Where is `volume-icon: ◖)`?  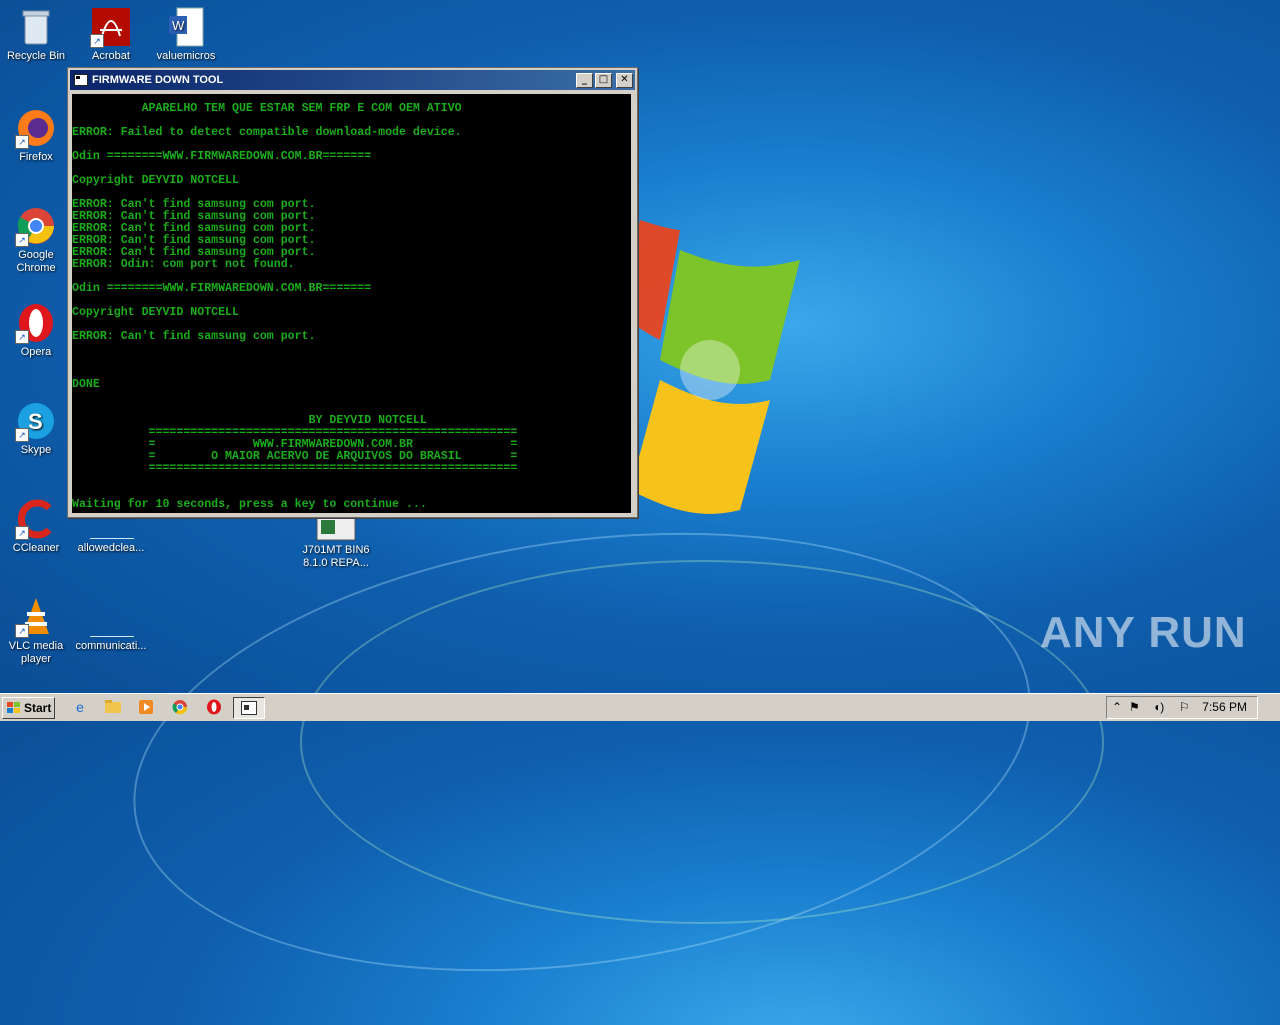
volume-icon: ◖) is located at coordinates (1158, 707).